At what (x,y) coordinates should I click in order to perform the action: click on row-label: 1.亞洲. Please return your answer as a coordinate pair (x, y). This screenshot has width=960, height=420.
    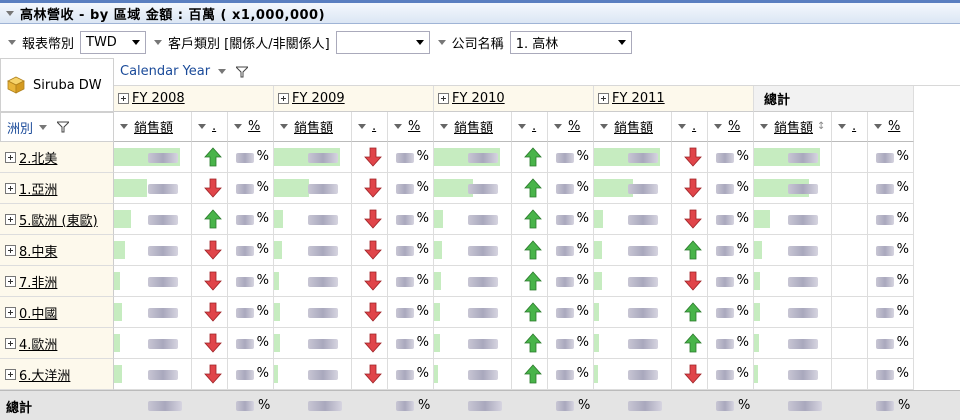
    Looking at the image, I should click on (38, 188).